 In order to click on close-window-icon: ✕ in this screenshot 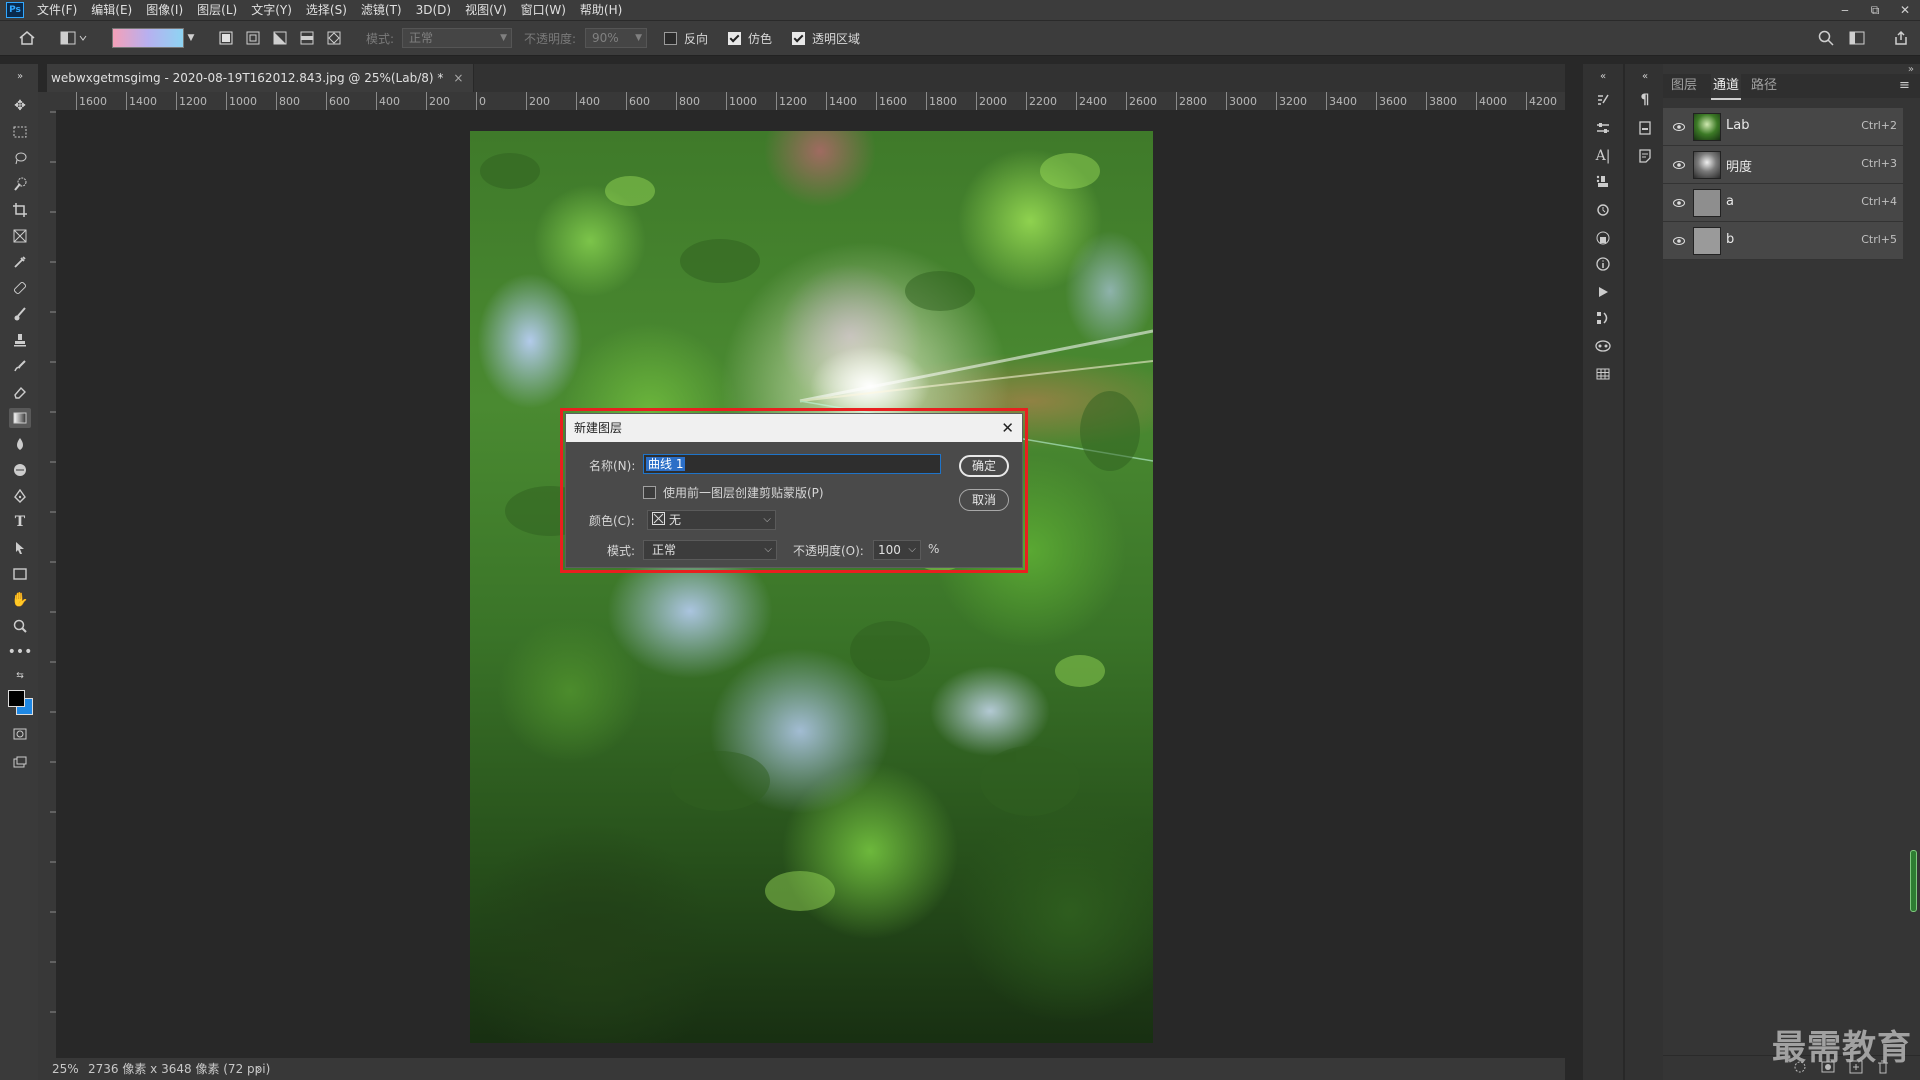, I will do `click(1905, 10)`.